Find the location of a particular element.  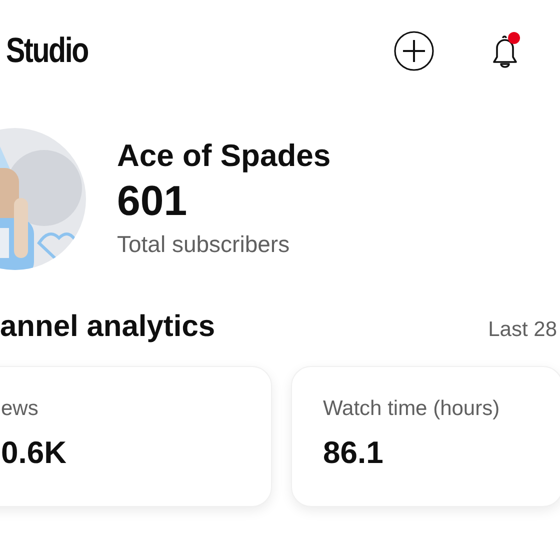

metric-card: Watch time (hours) 86.1 is located at coordinates (425, 436).